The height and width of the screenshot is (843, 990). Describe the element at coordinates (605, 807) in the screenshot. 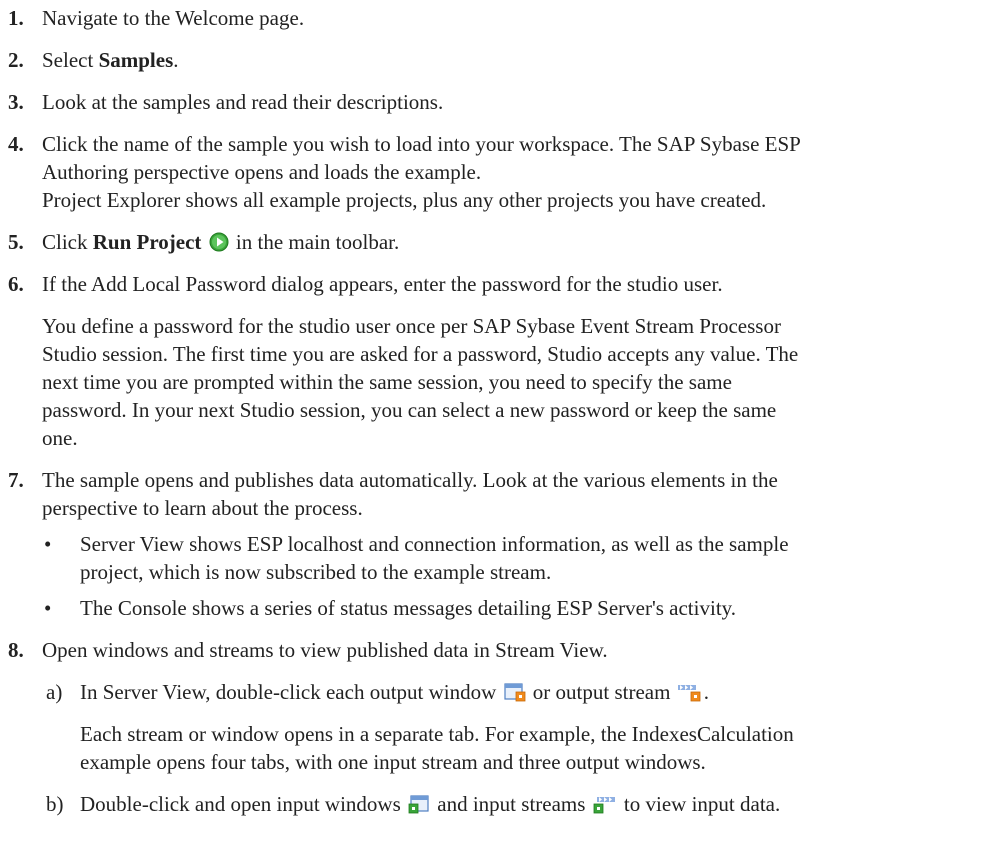

I see `input-stream-icon` at that location.